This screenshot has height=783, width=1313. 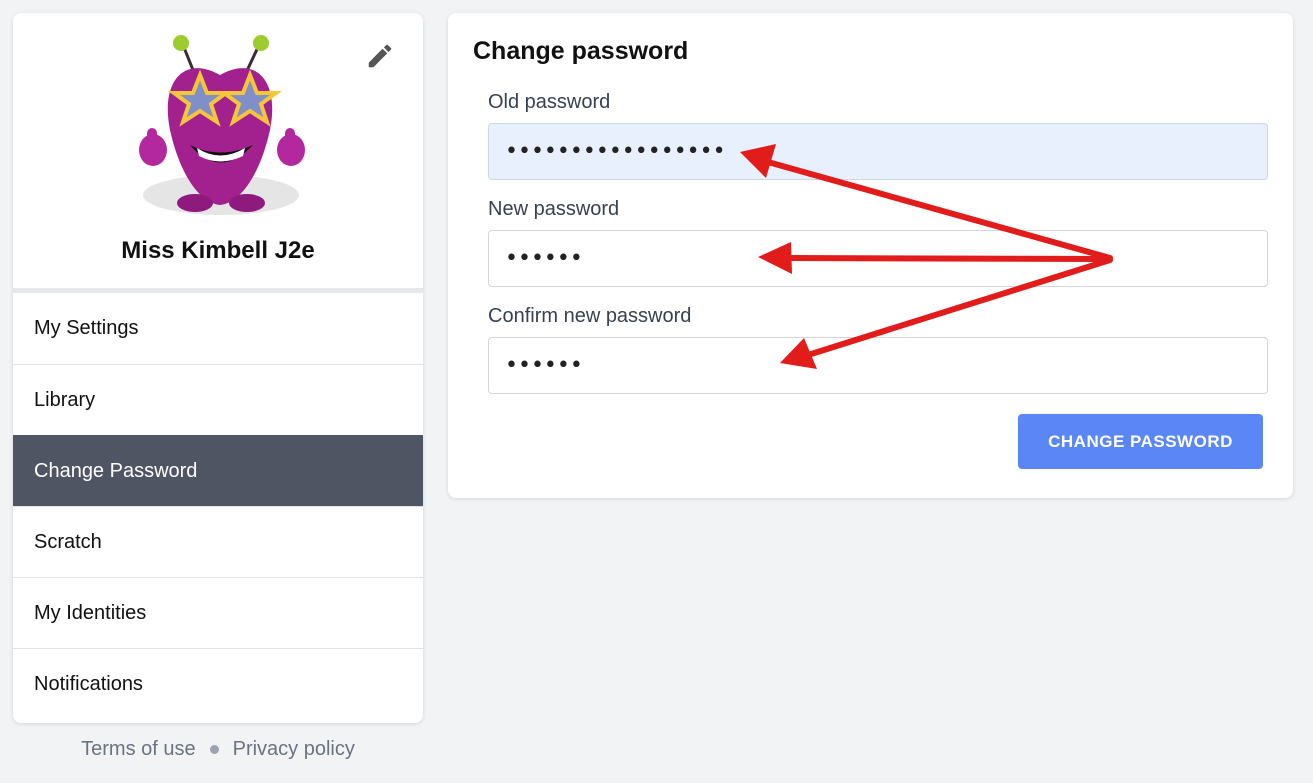 I want to click on sidebar-item-my-settings: My Settings, so click(x=218, y=328).